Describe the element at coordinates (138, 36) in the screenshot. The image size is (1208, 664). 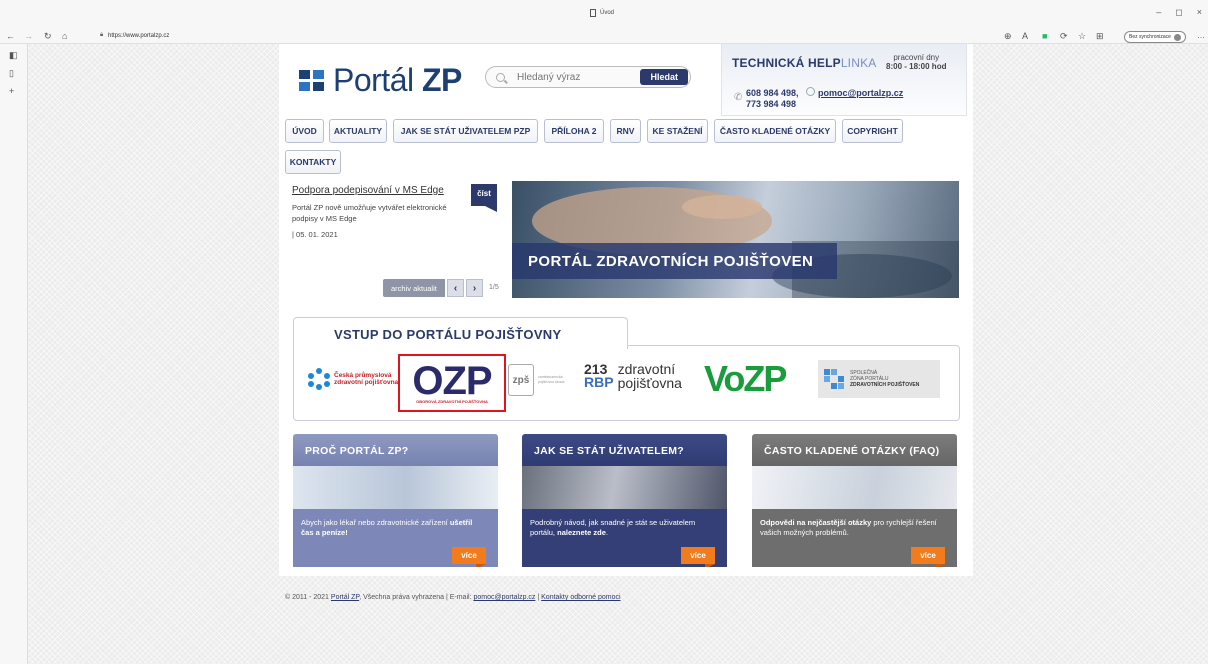
I see `url-field: https://www.portalzp.cz` at that location.